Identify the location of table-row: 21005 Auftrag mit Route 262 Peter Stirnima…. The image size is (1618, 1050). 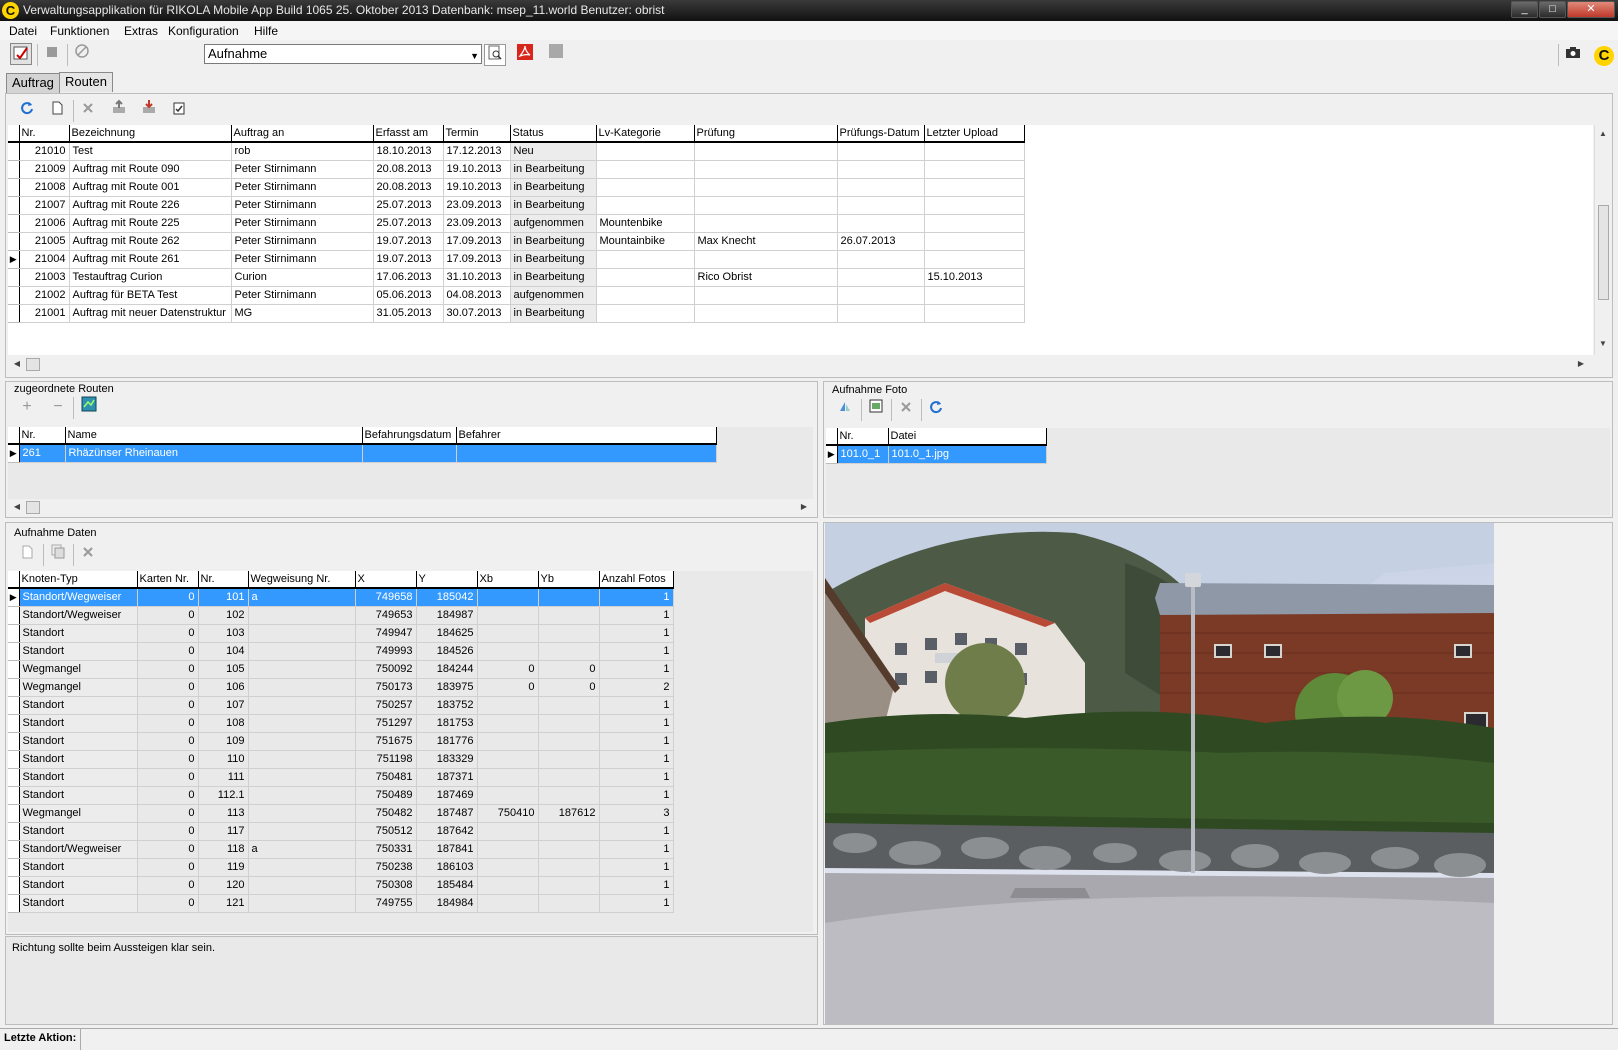
(516, 241).